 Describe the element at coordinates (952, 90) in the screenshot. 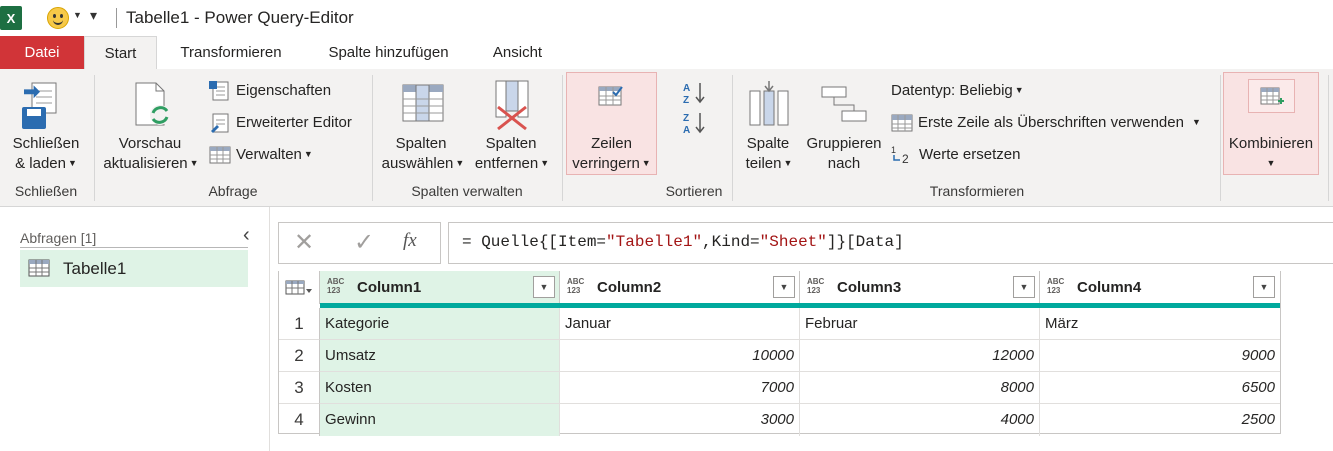

I see `datatype-label: Datentyp: Beliebig` at that location.